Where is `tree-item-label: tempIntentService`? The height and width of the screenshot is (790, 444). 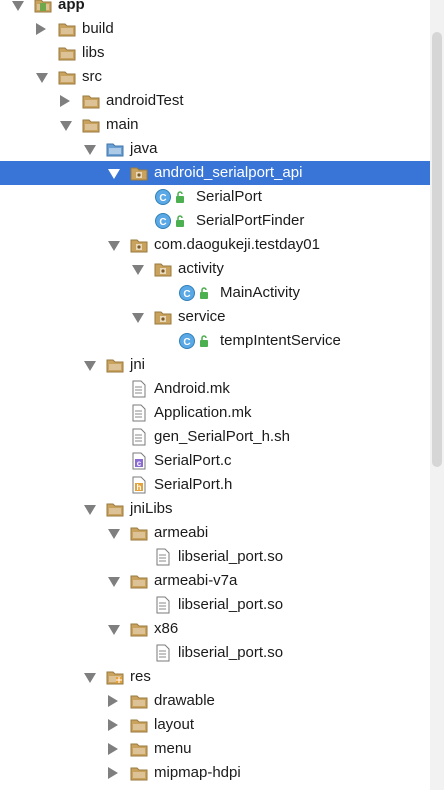
tree-item-label: tempIntentService is located at coordinates (280, 340).